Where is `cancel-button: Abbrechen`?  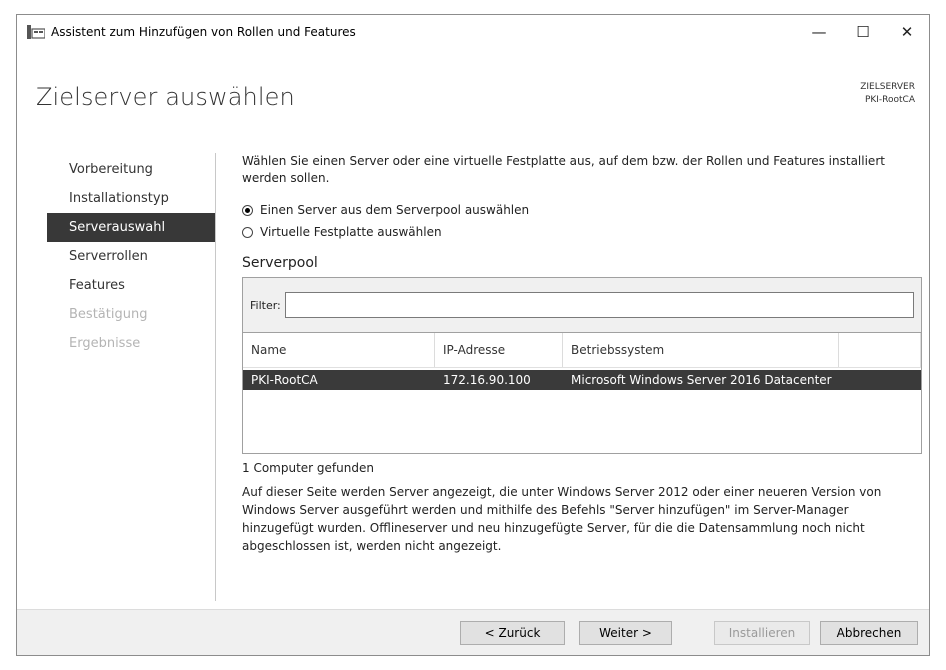
cancel-button: Abbrechen is located at coordinates (869, 633).